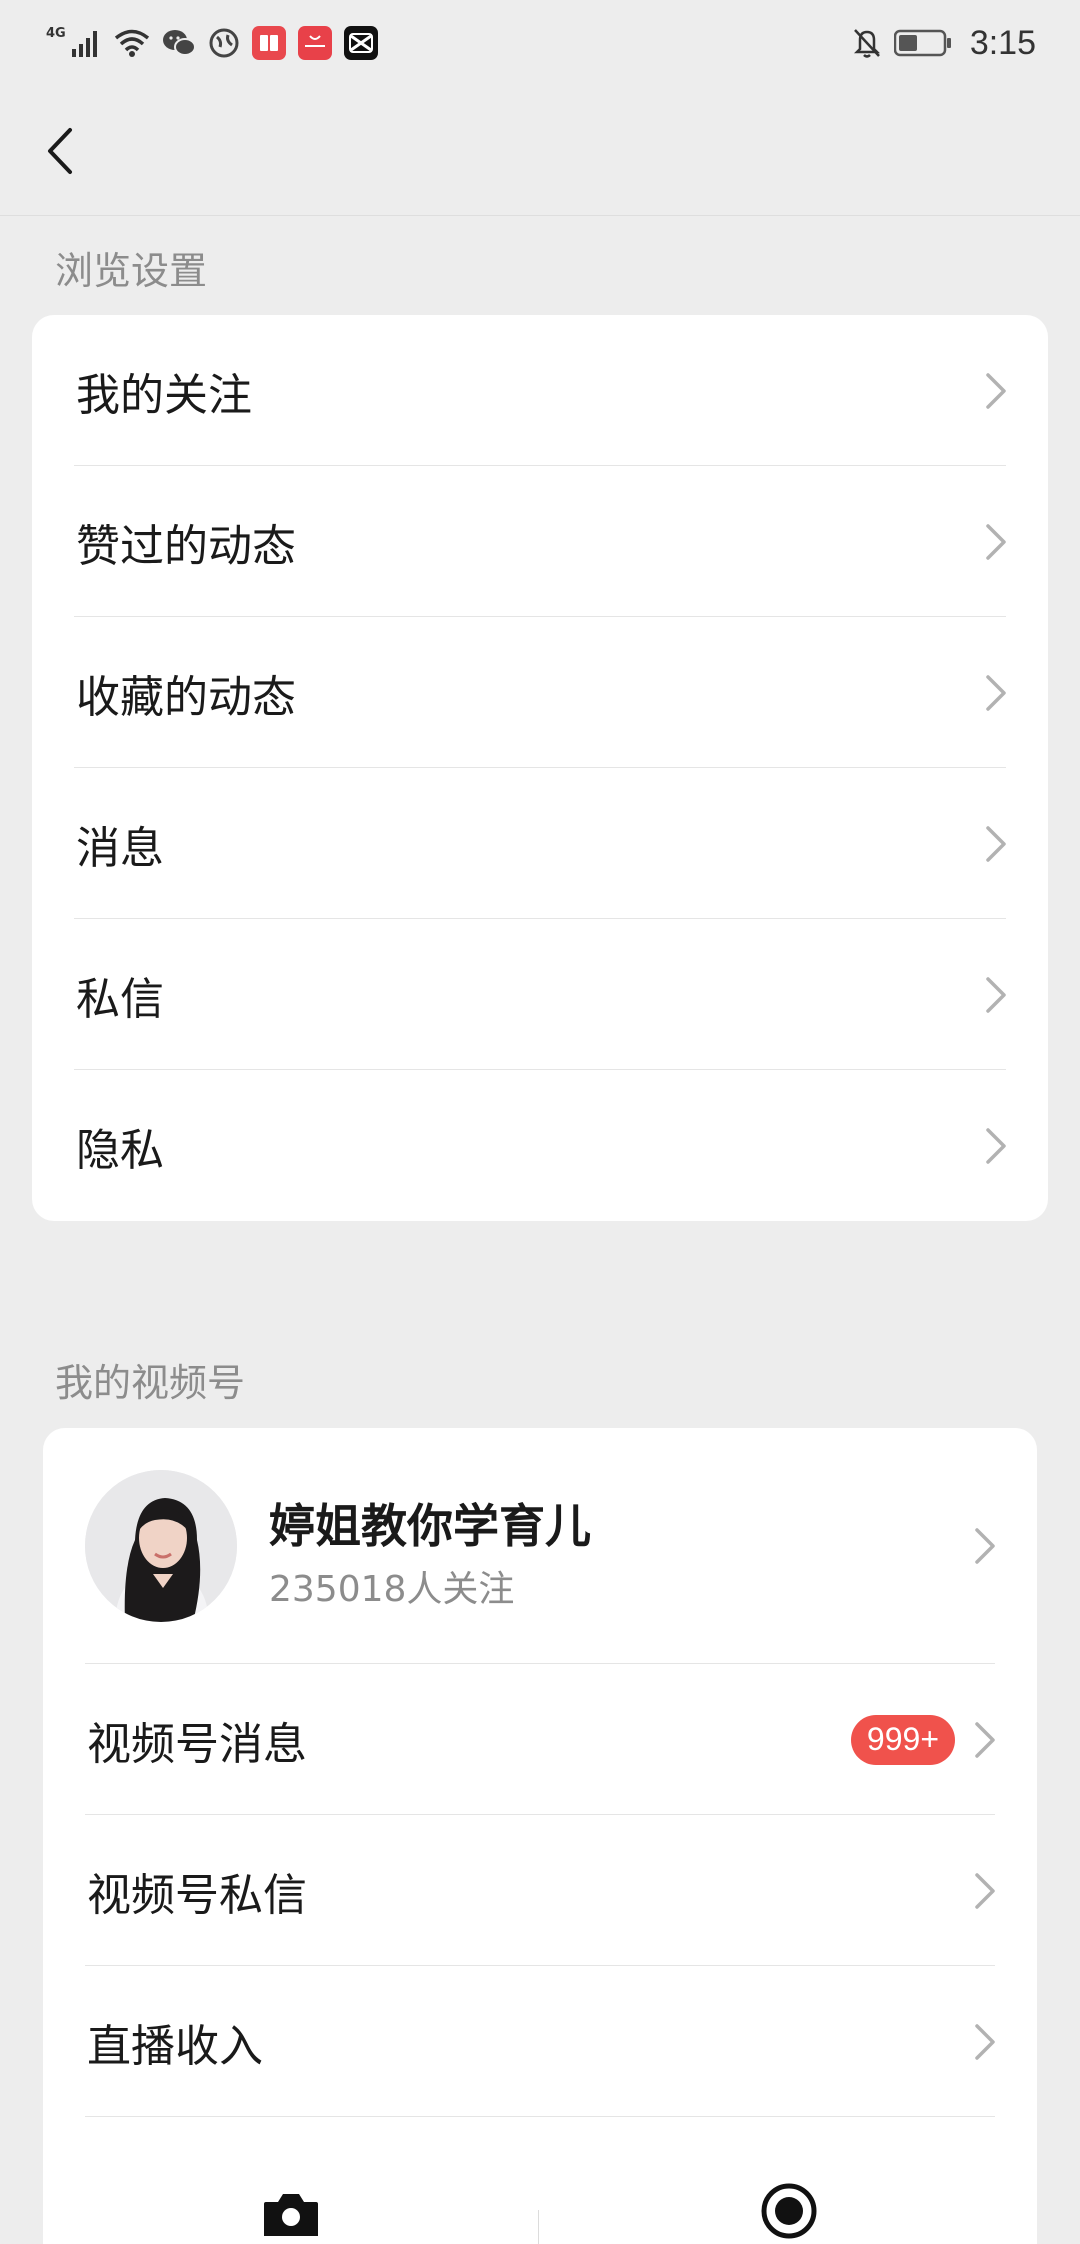  Describe the element at coordinates (540, 390) in the screenshot. I see `my-follows-row: 我的关注` at that location.